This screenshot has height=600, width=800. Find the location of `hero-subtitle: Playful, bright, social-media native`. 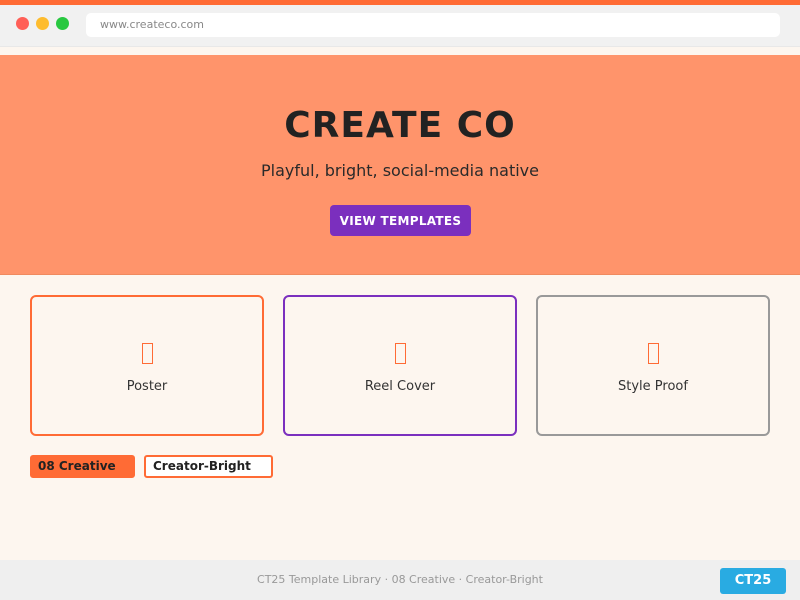

hero-subtitle: Playful, bright, social-media native is located at coordinates (400, 170).